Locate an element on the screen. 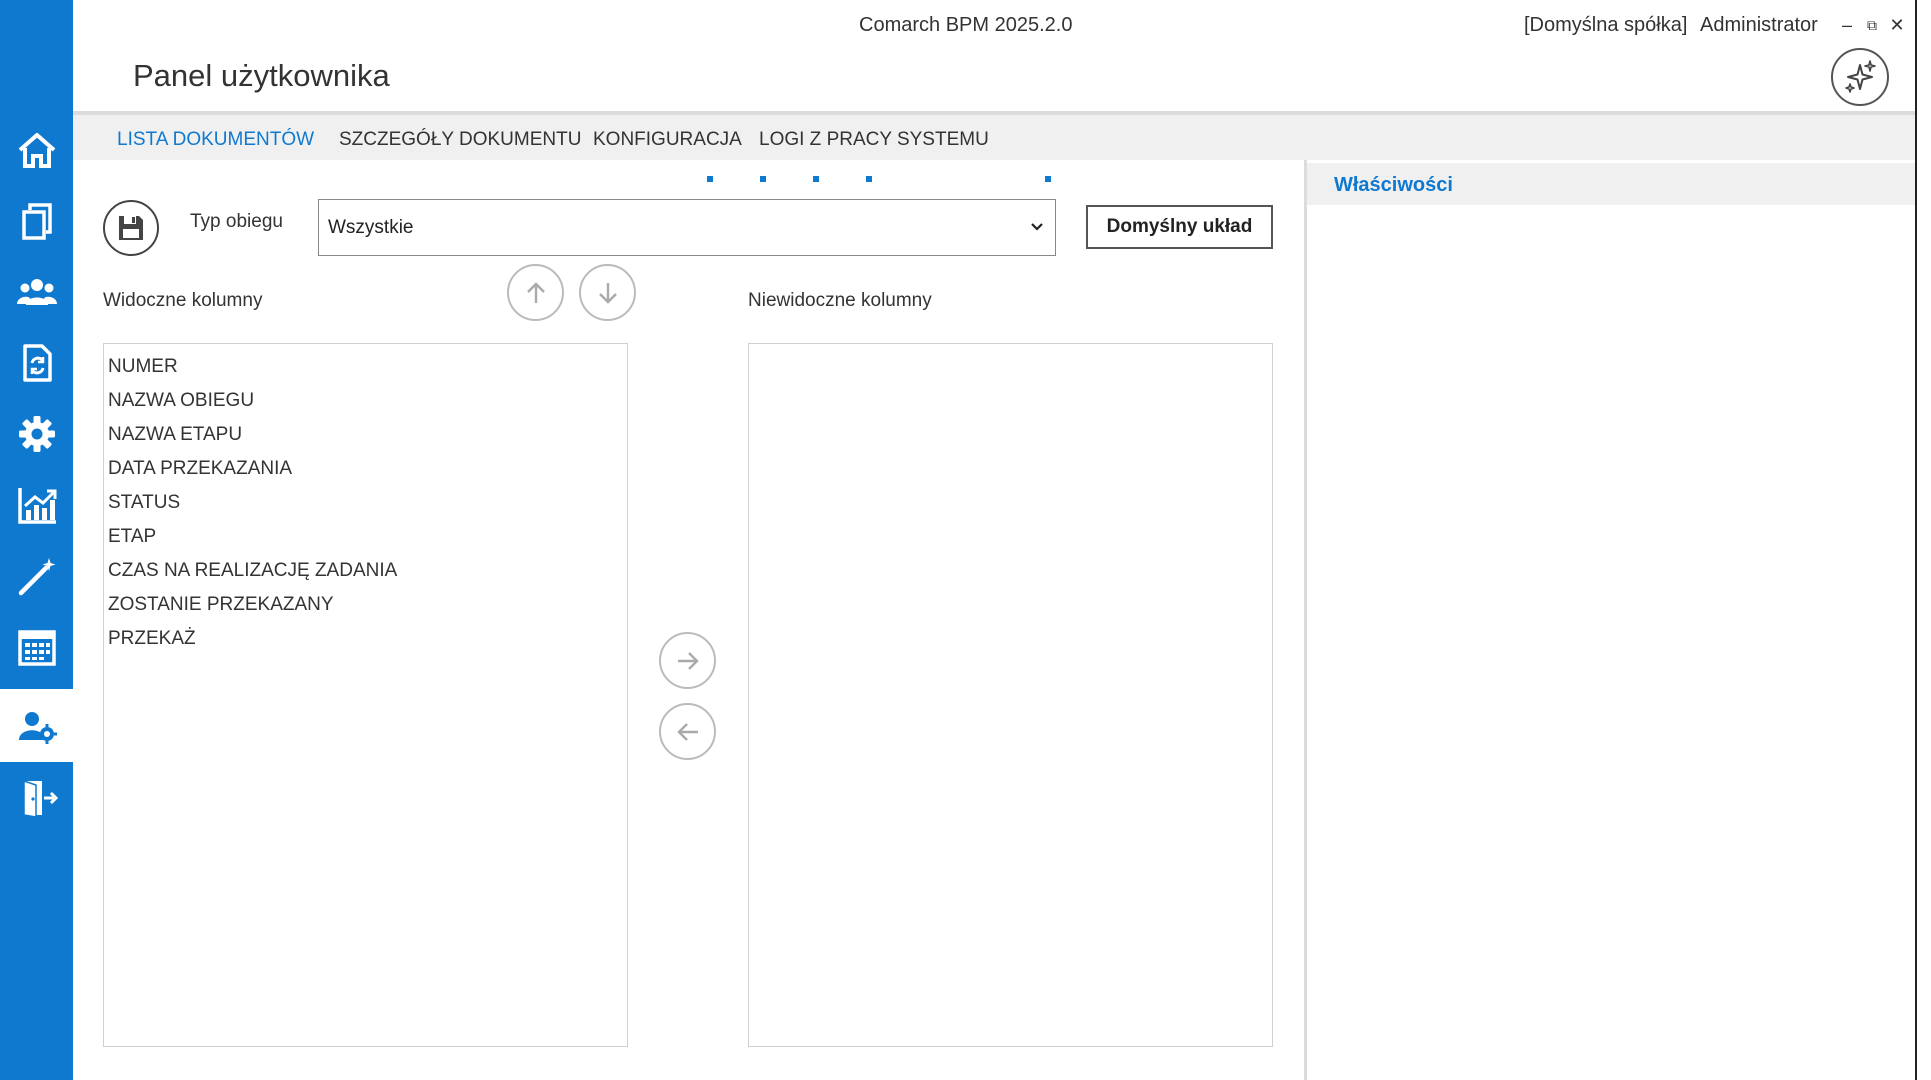 Image resolution: width=1931 pixels, height=1080 pixels. side-navigation is located at coordinates (36, 540).